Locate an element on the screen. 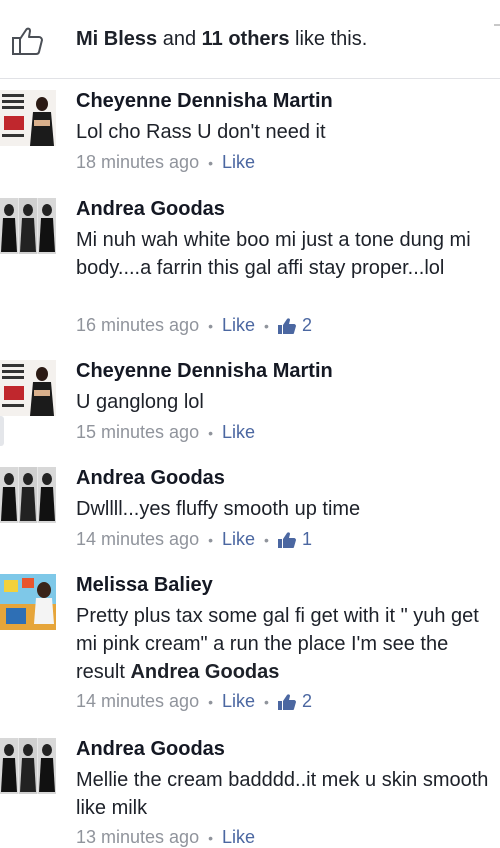 The width and height of the screenshot is (500, 848). comment-meta: 13 minutes ago • Like is located at coordinates (165, 837).